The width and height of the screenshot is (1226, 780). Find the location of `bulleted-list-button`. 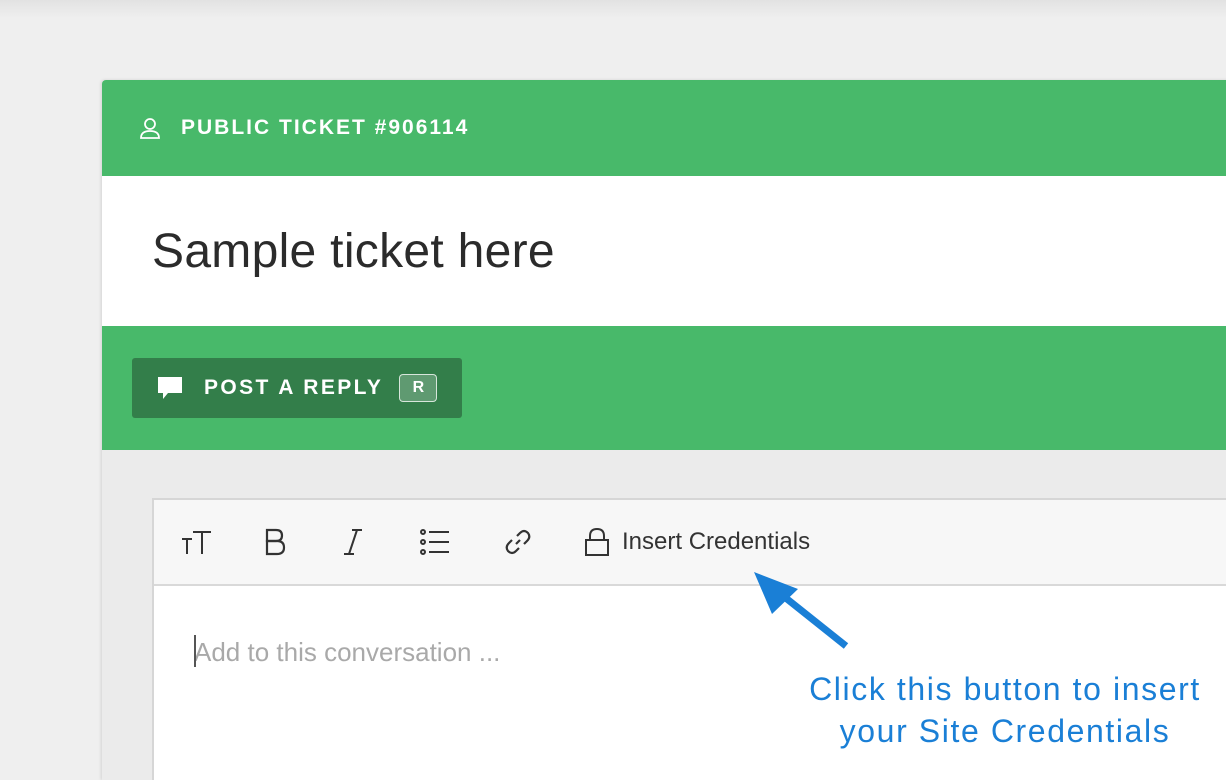

bulleted-list-button is located at coordinates (435, 542).